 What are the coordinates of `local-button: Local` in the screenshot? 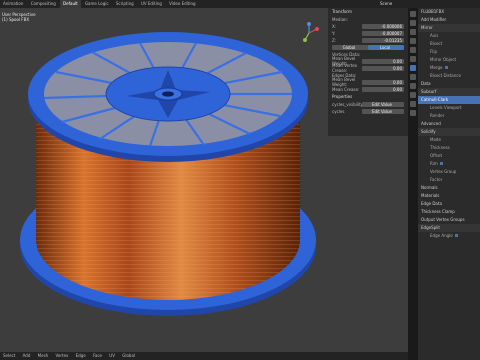 It's located at (386, 47).